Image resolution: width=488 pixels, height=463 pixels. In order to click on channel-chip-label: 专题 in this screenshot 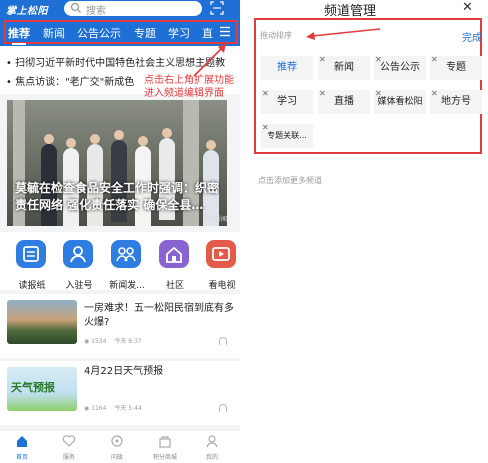, I will do `click(456, 67)`.